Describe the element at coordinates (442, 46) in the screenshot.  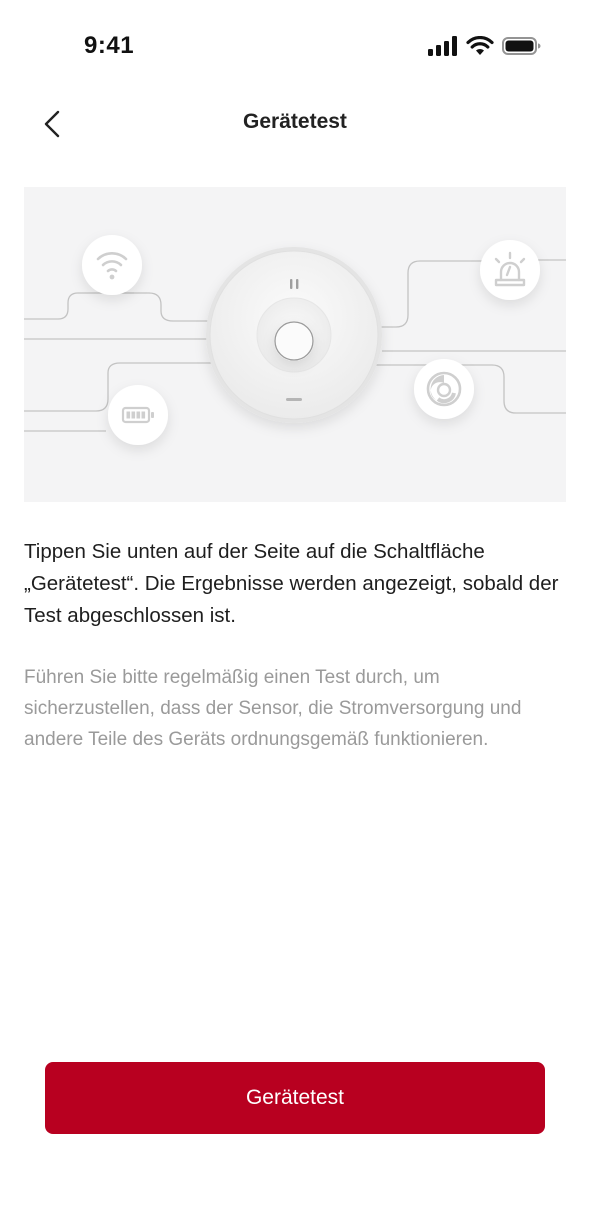
I see `cellular-signal-icon` at that location.